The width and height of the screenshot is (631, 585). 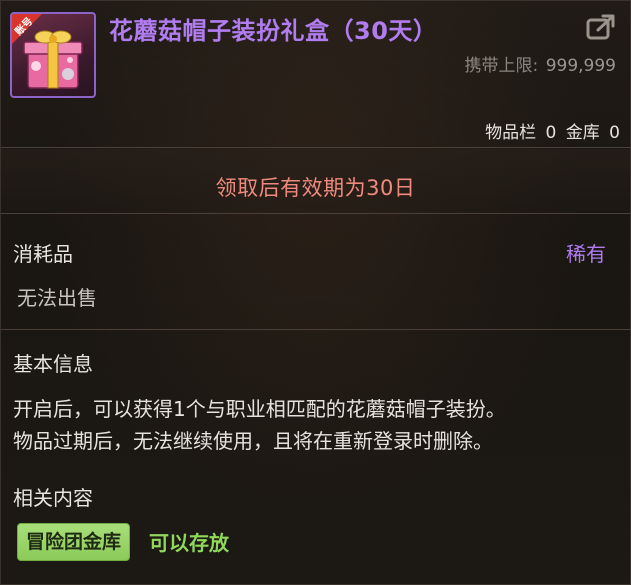 What do you see at coordinates (540, 63) in the screenshot?
I see `carry-limit: 携带上限: 999,999` at bounding box center [540, 63].